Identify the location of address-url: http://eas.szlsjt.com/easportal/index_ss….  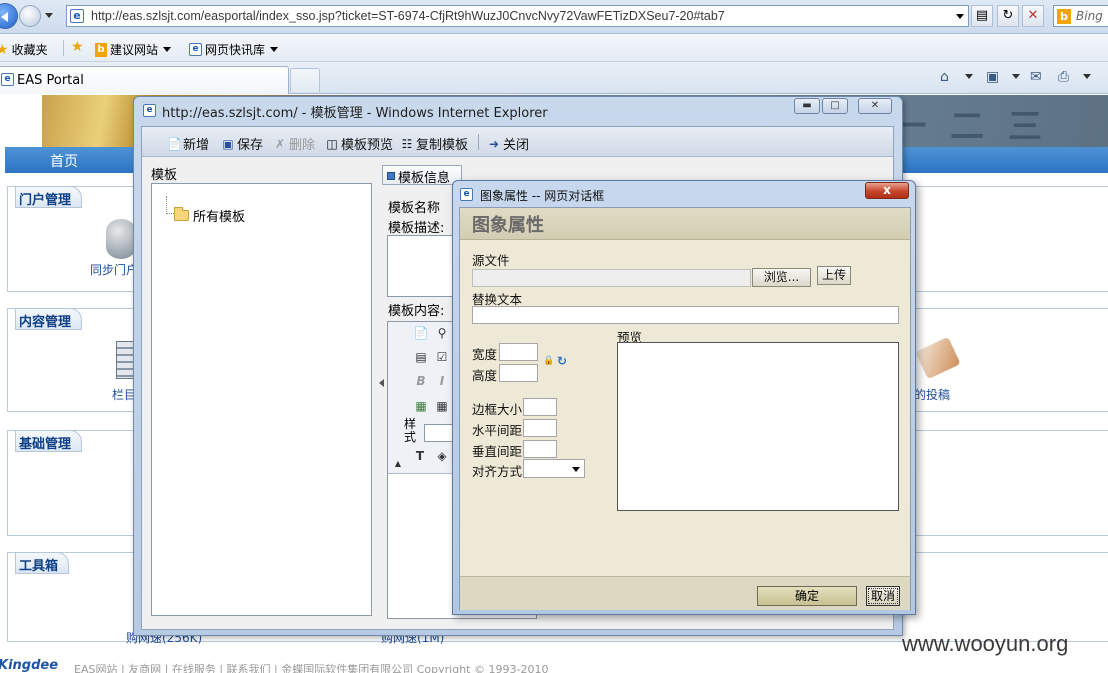
(408, 16).